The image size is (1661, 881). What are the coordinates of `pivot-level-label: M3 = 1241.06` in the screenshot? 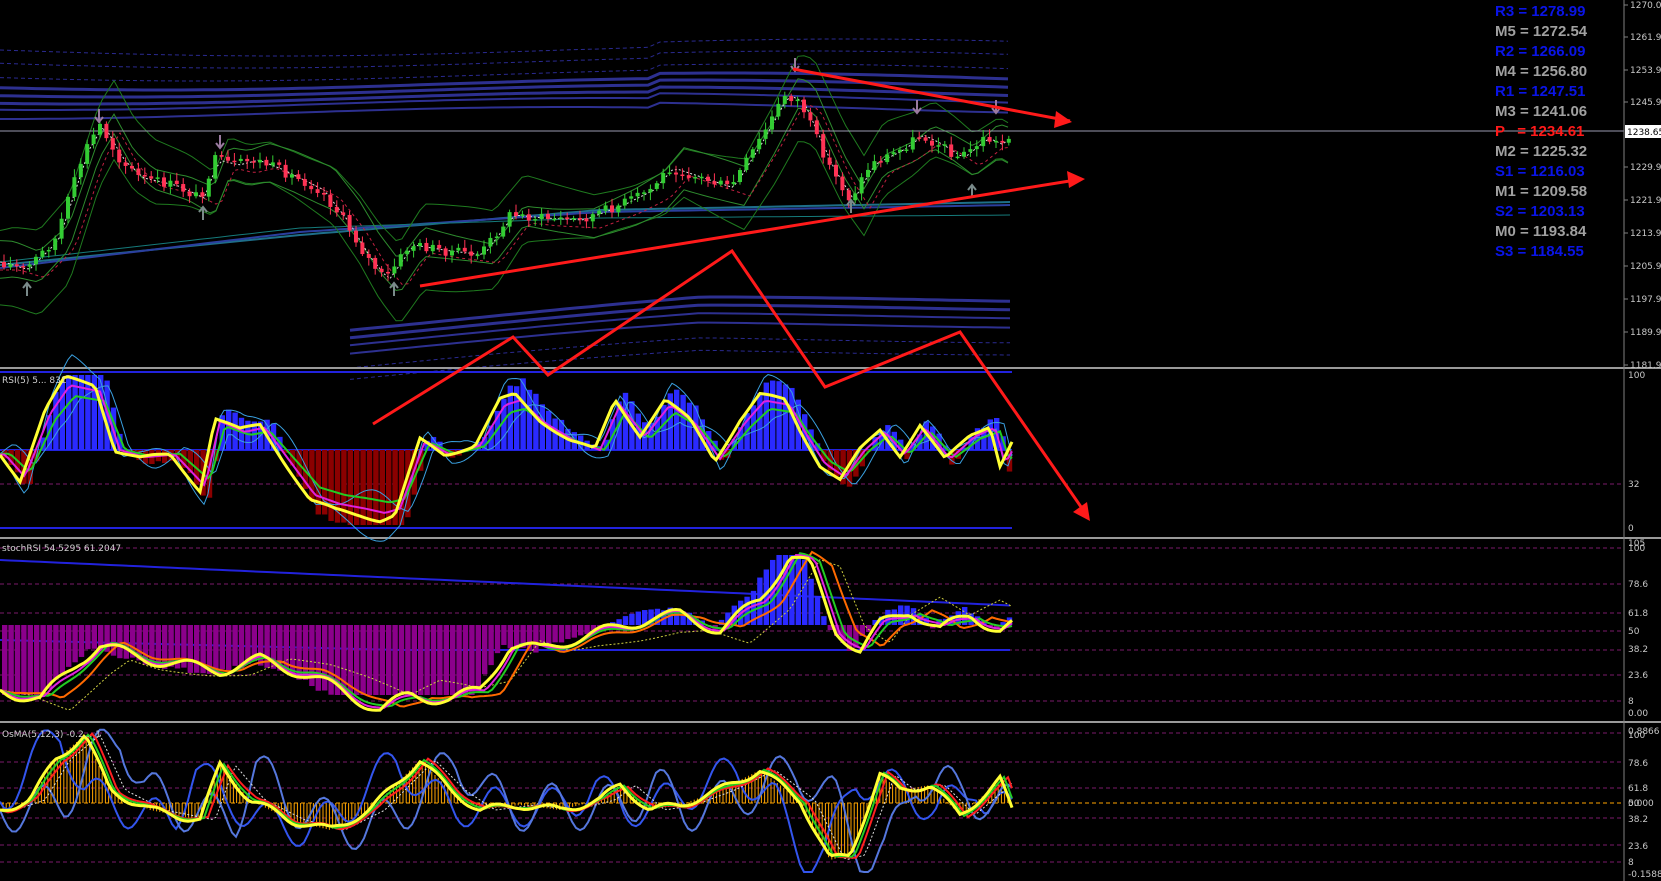 It's located at (1541, 111).